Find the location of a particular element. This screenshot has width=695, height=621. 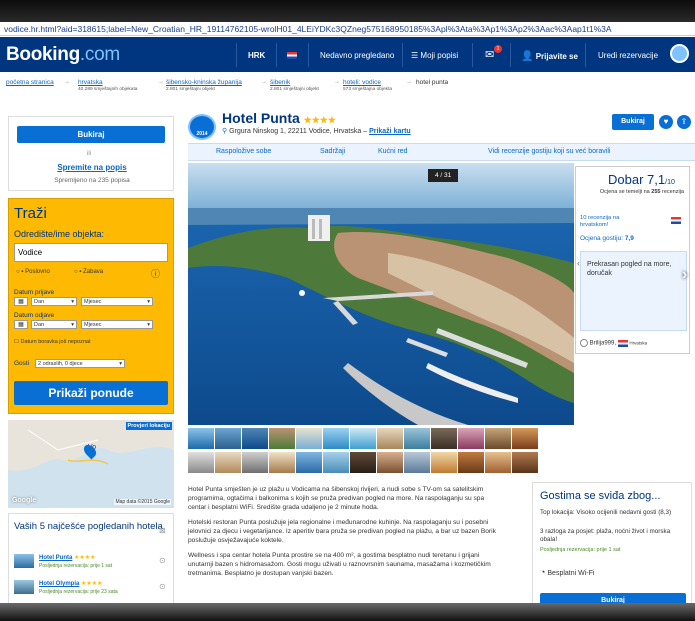

breadcrumb-city: šibenik is located at coordinates (280, 82).